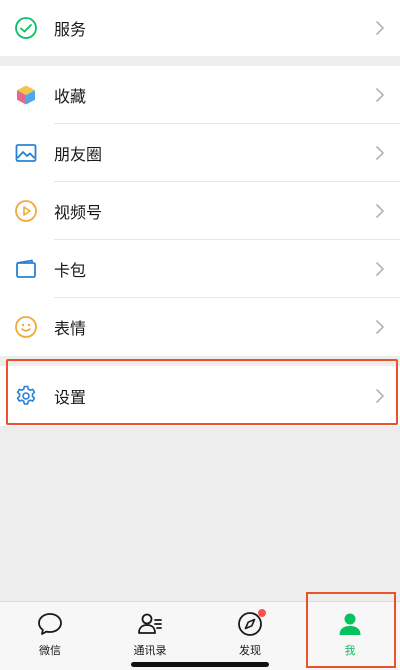 The height and width of the screenshot is (670, 400). I want to click on contacts-icon, so click(150, 624).